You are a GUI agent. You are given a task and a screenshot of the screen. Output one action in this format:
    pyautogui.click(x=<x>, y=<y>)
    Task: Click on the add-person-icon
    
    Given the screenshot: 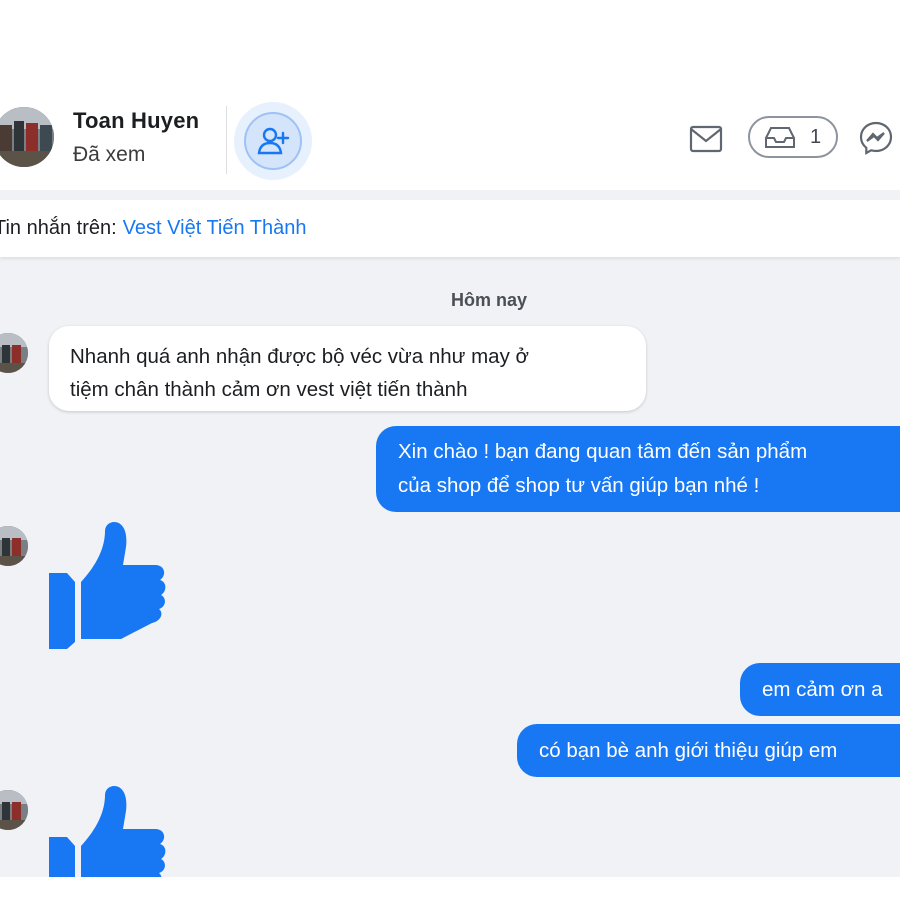 What is the action you would take?
    pyautogui.click(x=273, y=141)
    